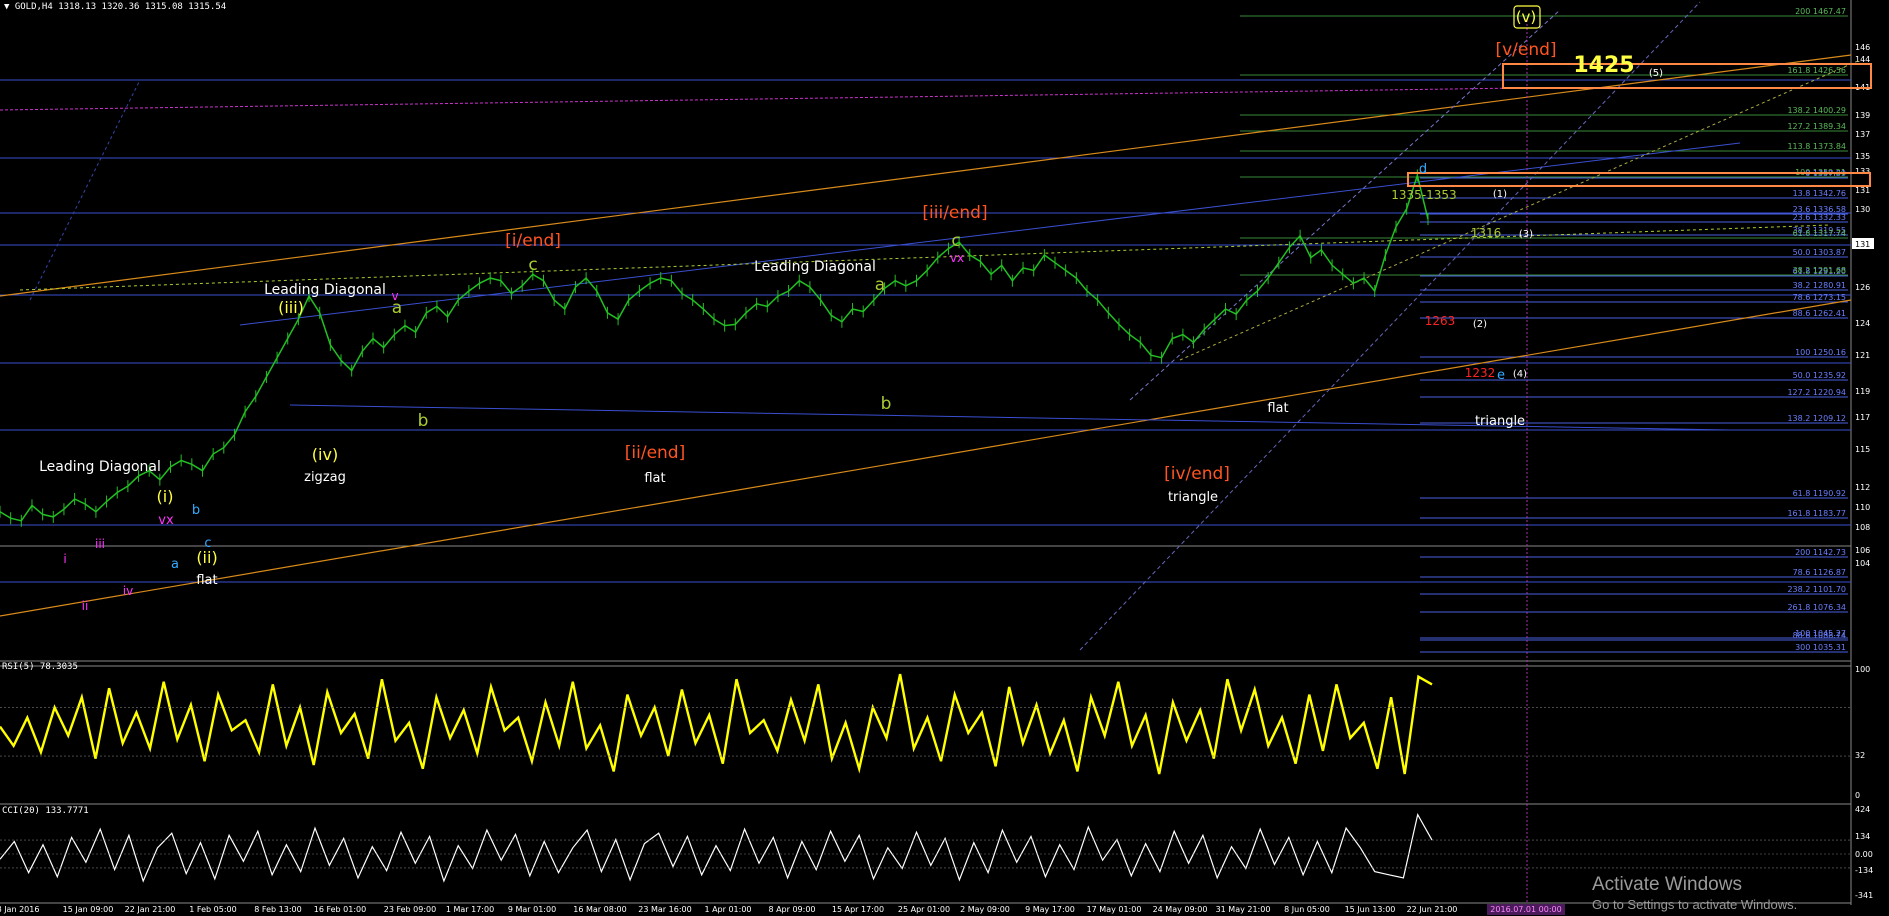  Describe the element at coordinates (1114, 909) in the screenshot. I see `x-axis-tick: 17 May 01:00` at that location.